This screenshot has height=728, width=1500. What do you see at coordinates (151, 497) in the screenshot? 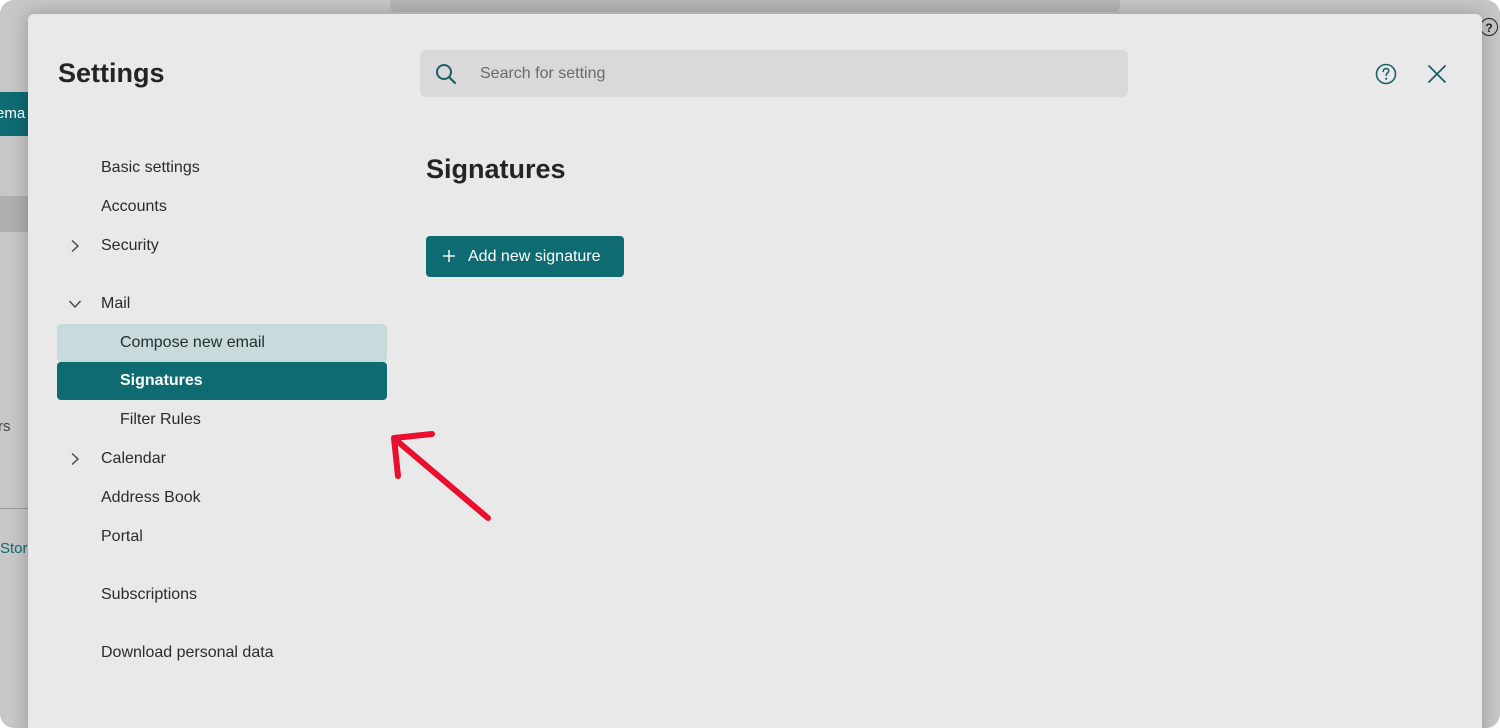
I see `nav-item-label: Address Book` at bounding box center [151, 497].